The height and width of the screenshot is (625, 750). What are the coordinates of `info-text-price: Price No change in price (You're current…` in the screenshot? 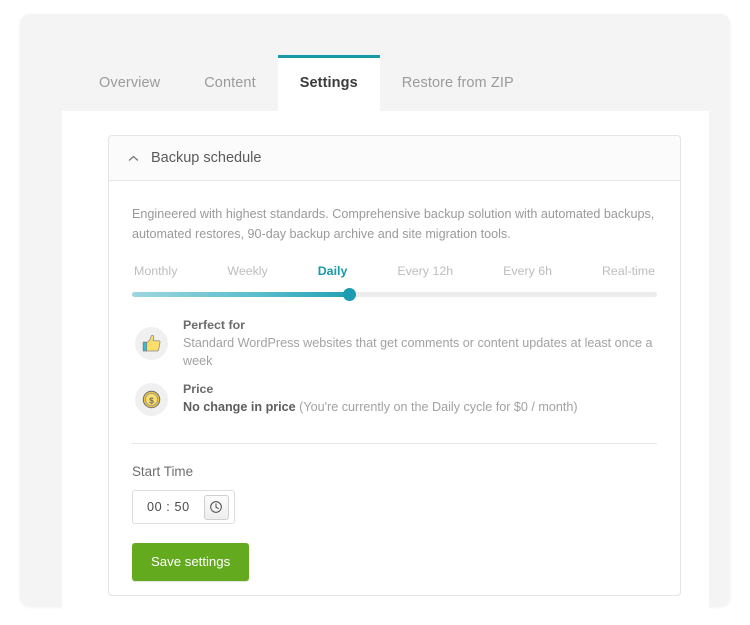 It's located at (380, 399).